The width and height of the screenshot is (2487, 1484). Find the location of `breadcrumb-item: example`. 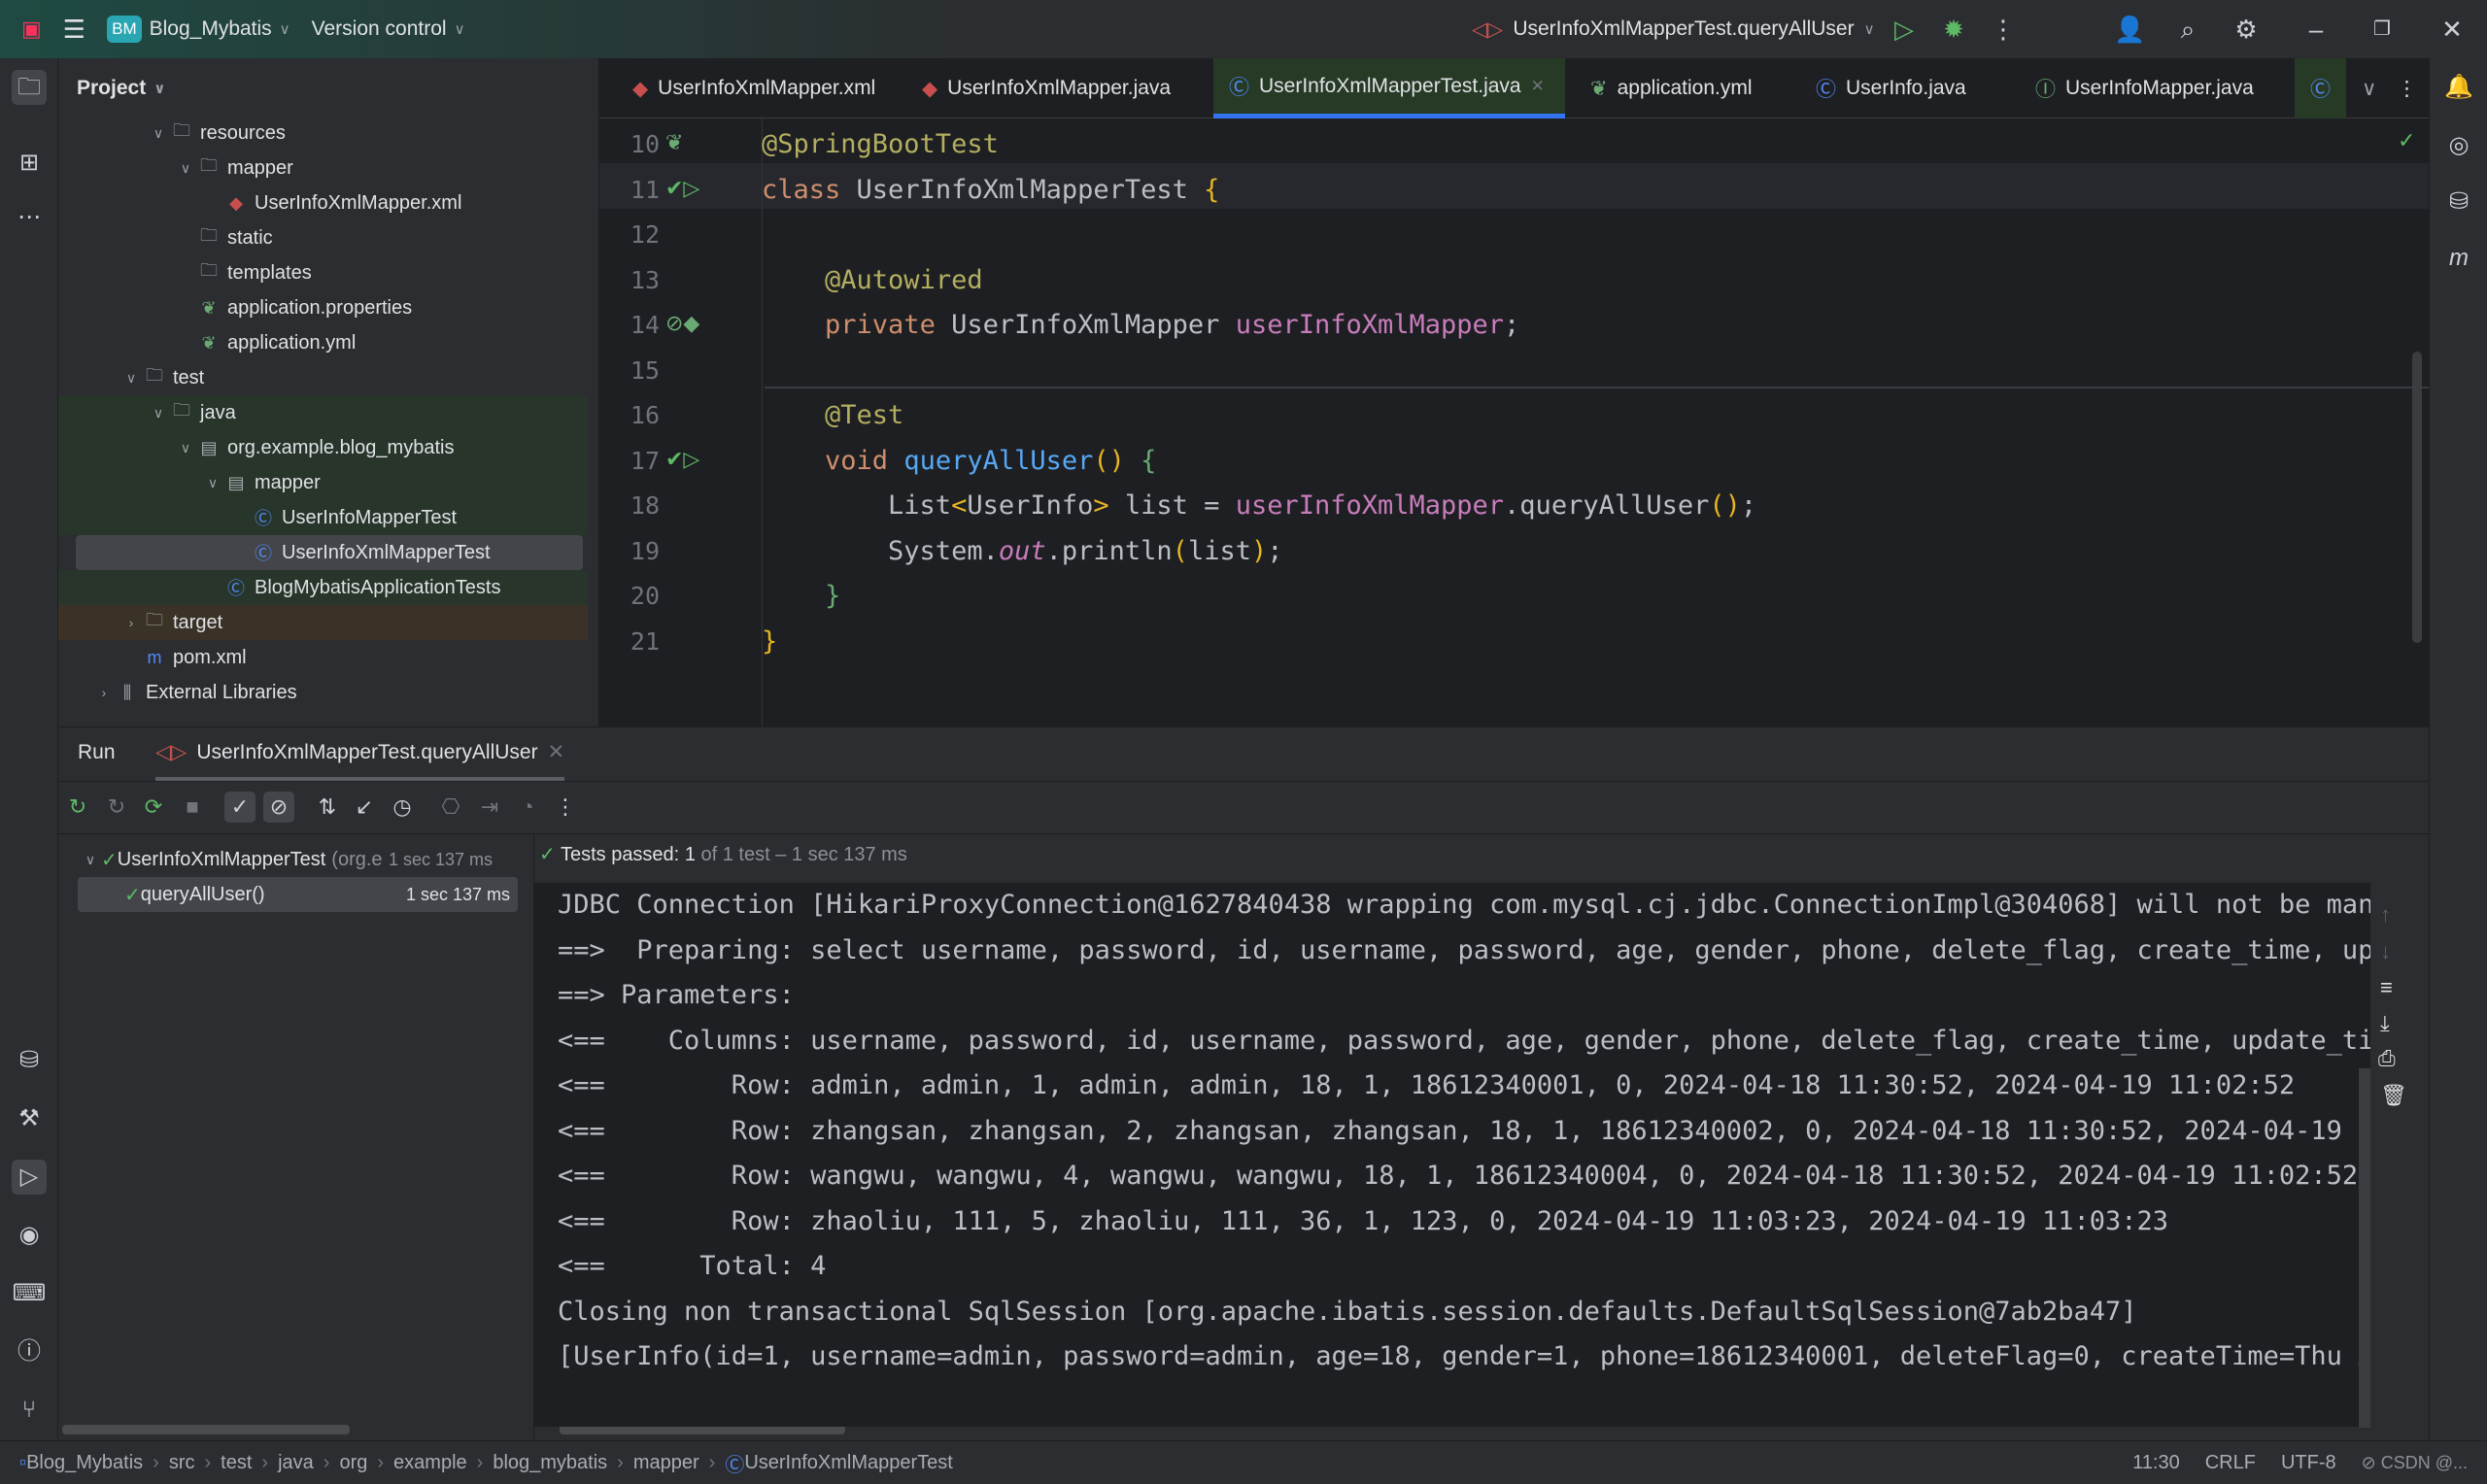

breadcrumb-item: example is located at coordinates (430, 1463).